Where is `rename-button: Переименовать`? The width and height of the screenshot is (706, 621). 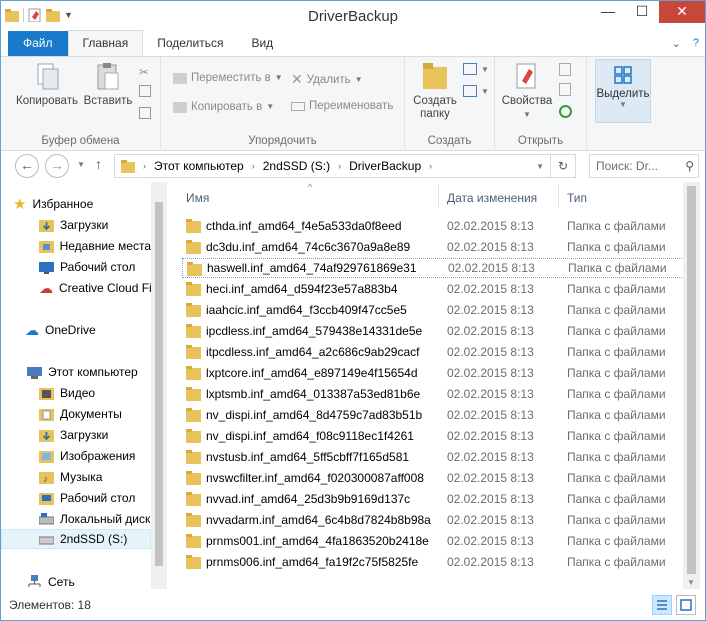 rename-button: Переименовать is located at coordinates (342, 106).